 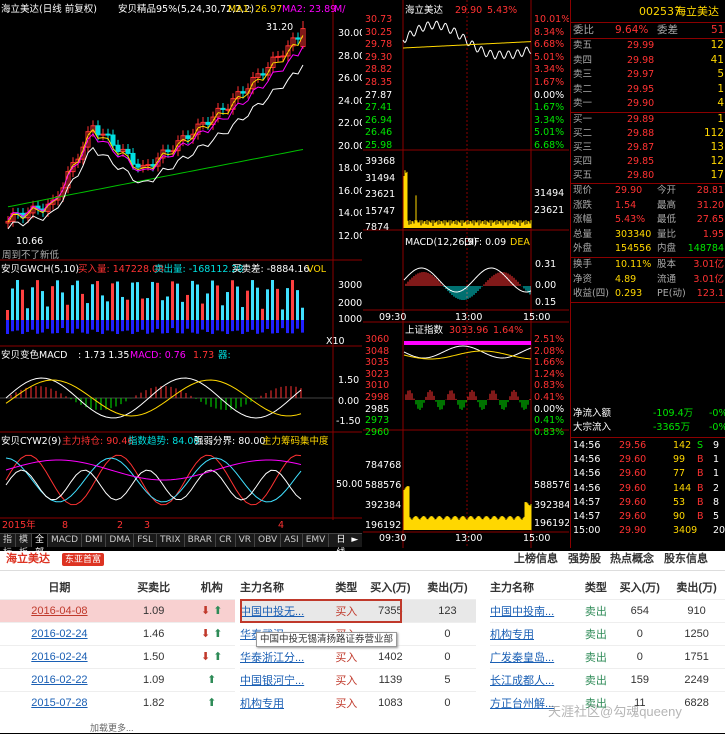 I want to click on link-shareholder: 股东信息, so click(x=686, y=559).